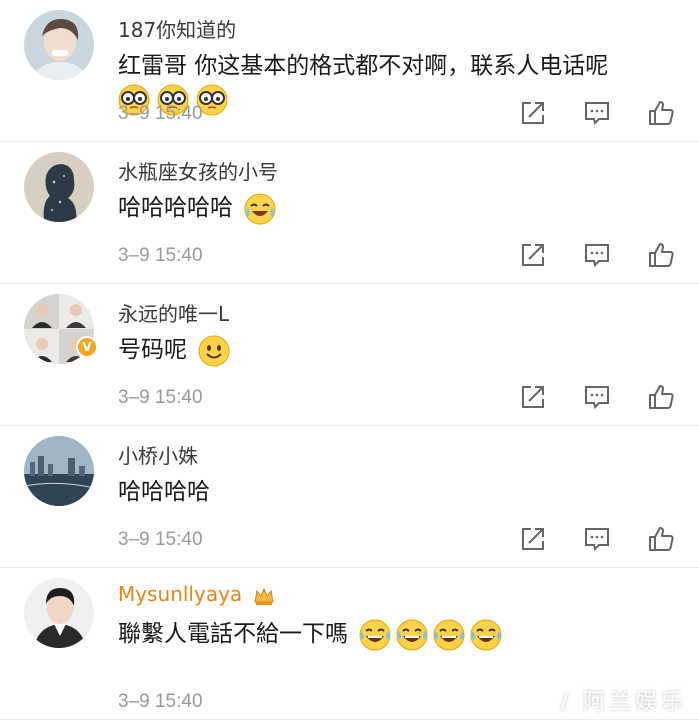  What do you see at coordinates (87, 347) in the screenshot?
I see `verified-badge: V` at bounding box center [87, 347].